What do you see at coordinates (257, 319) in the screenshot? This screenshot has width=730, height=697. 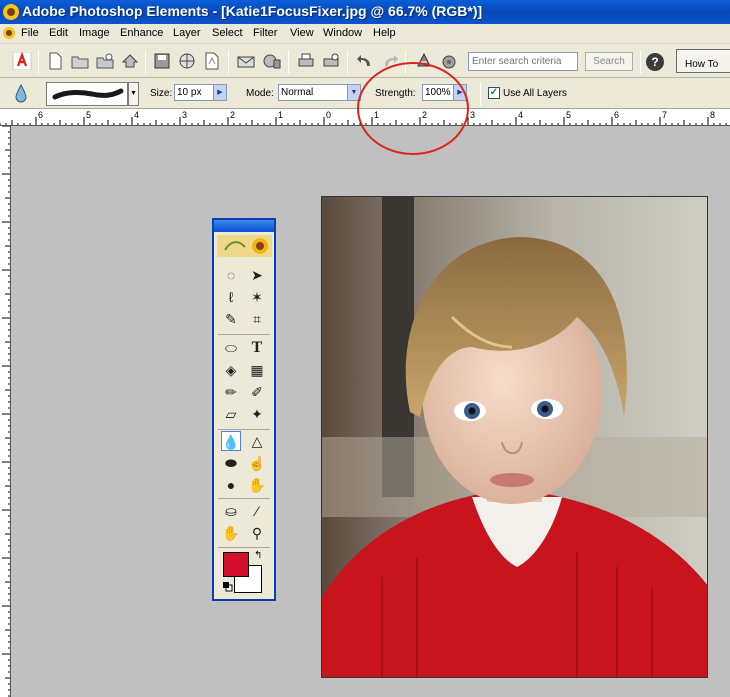 I see `crop-tool-icon: ⌗` at bounding box center [257, 319].